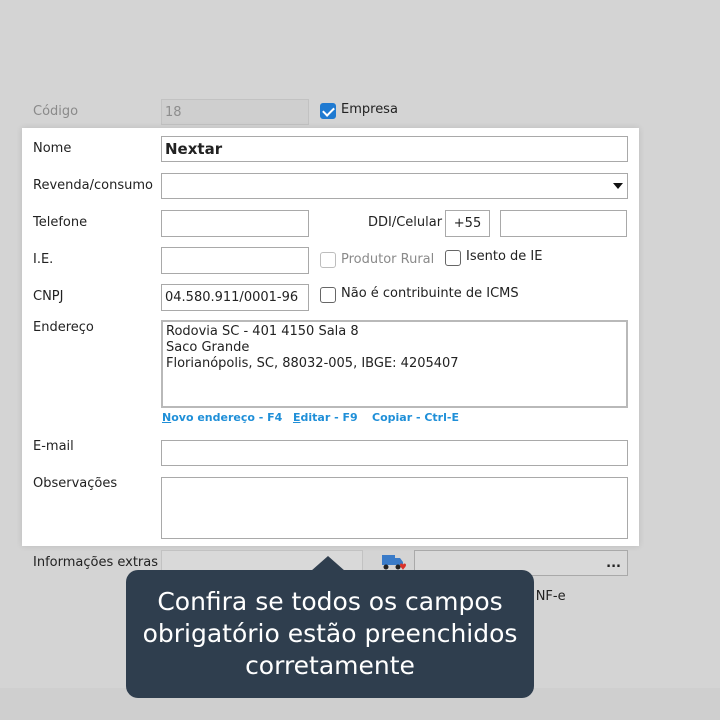 Image resolution: width=720 pixels, height=720 pixels. Describe the element at coordinates (227, 417) in the screenshot. I see `novo-endereco-text: ovo endereço - F4` at that location.